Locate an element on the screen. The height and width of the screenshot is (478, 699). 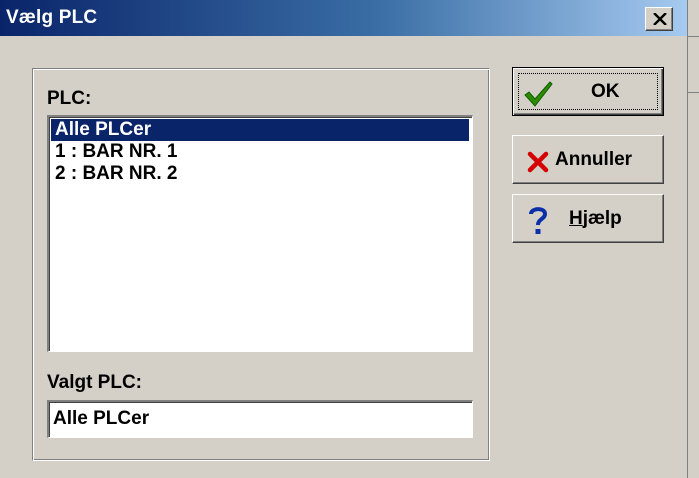
help-button-label: Hjælp is located at coordinates (595, 219).